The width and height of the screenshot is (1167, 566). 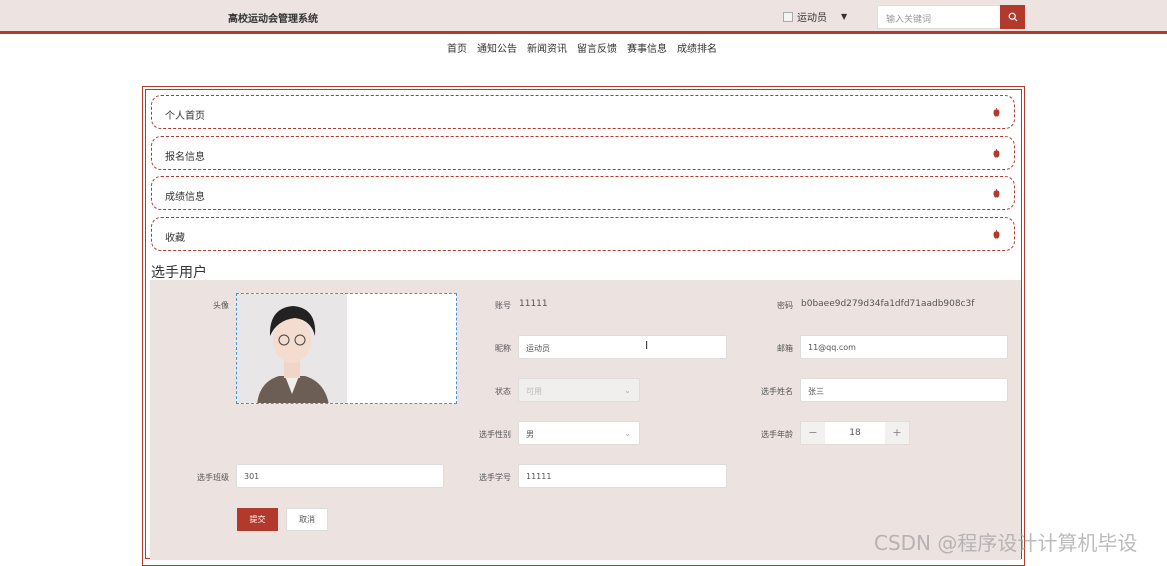 I want to click on class-label: 选手班级, so click(x=213, y=477).